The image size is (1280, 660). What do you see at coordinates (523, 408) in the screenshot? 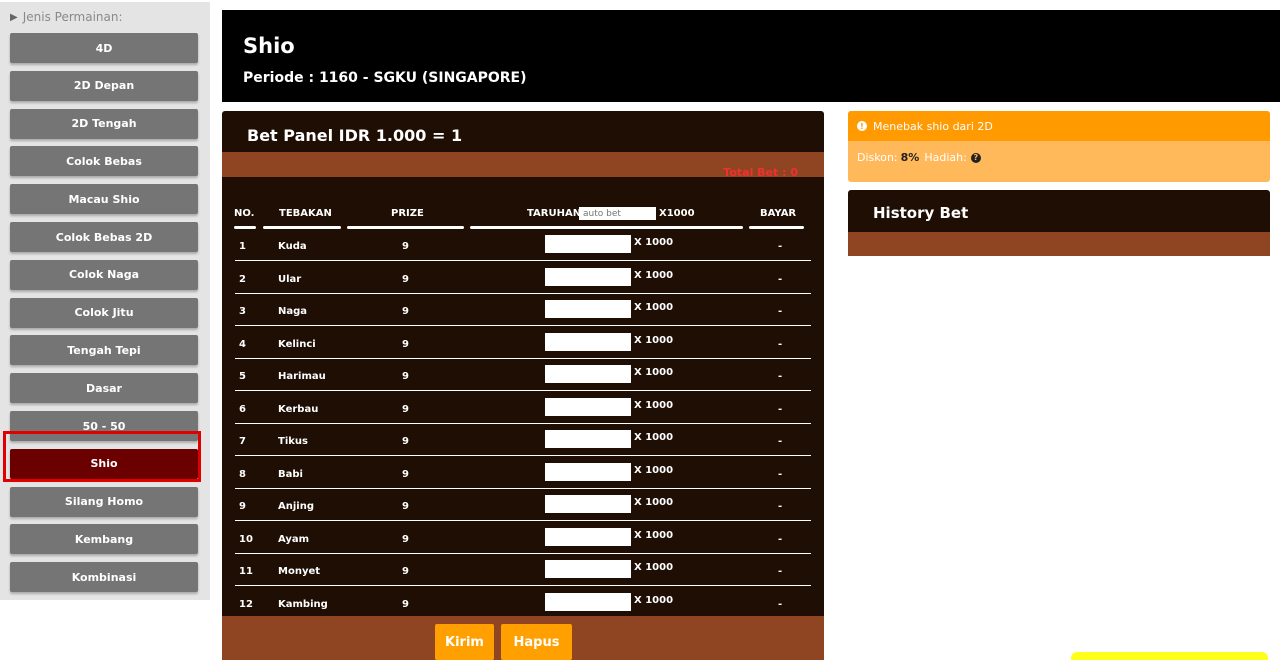
I see `table-row: 6 Kerbau 9 X 1000 -` at bounding box center [523, 408].